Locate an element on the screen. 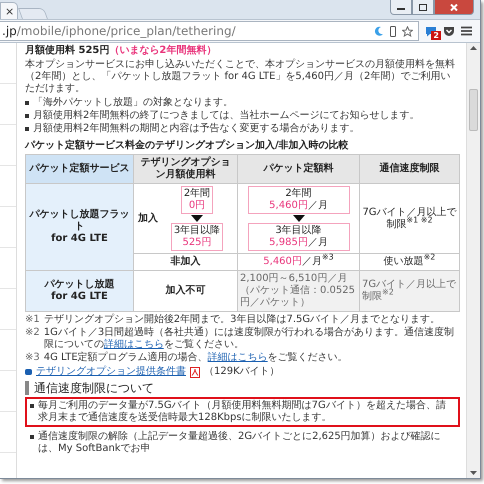  star-icon is located at coordinates (407, 31).